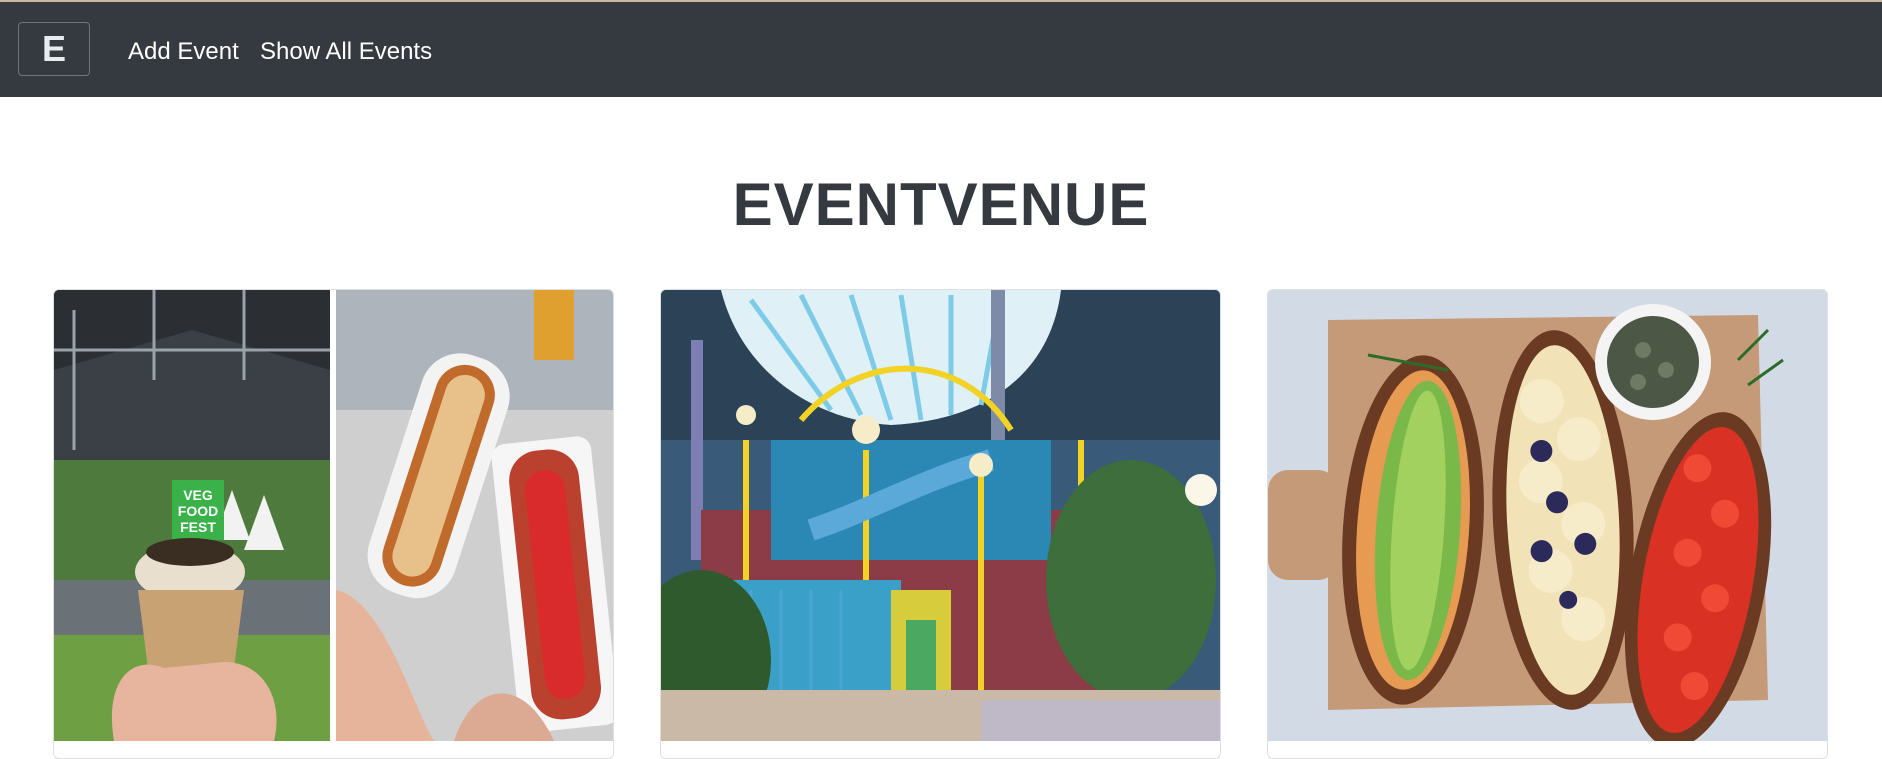 Image resolution: width=1882 pixels, height=759 pixels. What do you see at coordinates (198, 495) in the screenshot?
I see `svg-text: VEG` at bounding box center [198, 495].